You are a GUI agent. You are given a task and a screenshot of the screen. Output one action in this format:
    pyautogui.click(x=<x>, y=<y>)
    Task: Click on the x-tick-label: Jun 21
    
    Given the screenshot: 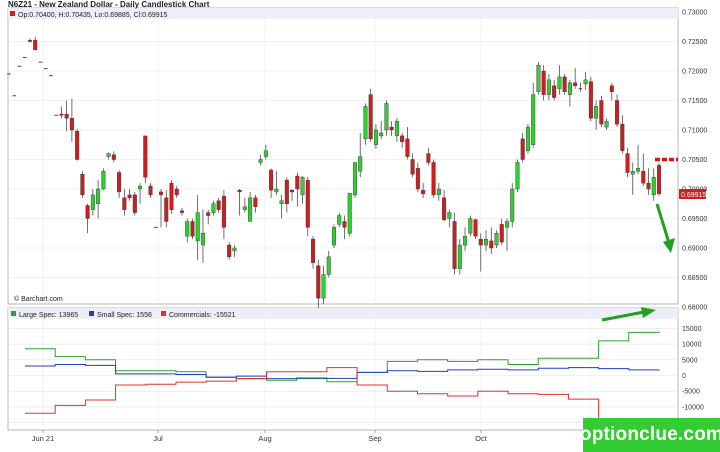 What is the action you would take?
    pyautogui.click(x=43, y=438)
    